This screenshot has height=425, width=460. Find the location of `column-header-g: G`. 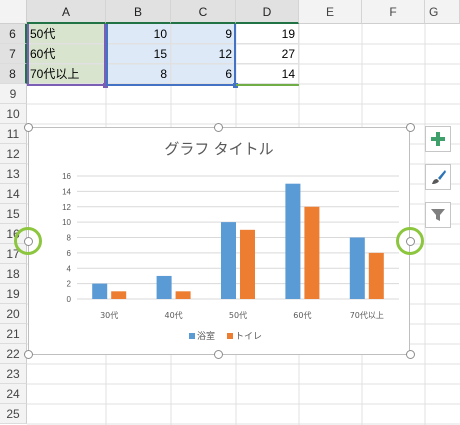

column-header-g: G is located at coordinates (442, 12).